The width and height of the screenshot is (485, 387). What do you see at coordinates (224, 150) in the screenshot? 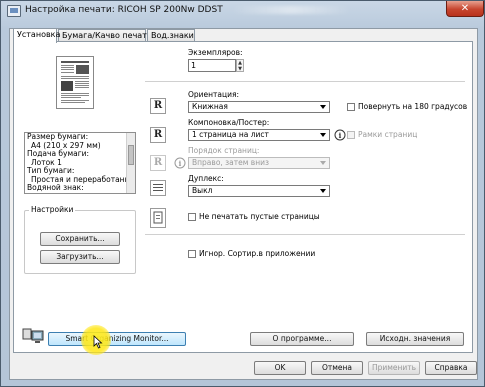
I see `page-order-label: Порядок страниц:` at bounding box center [224, 150].